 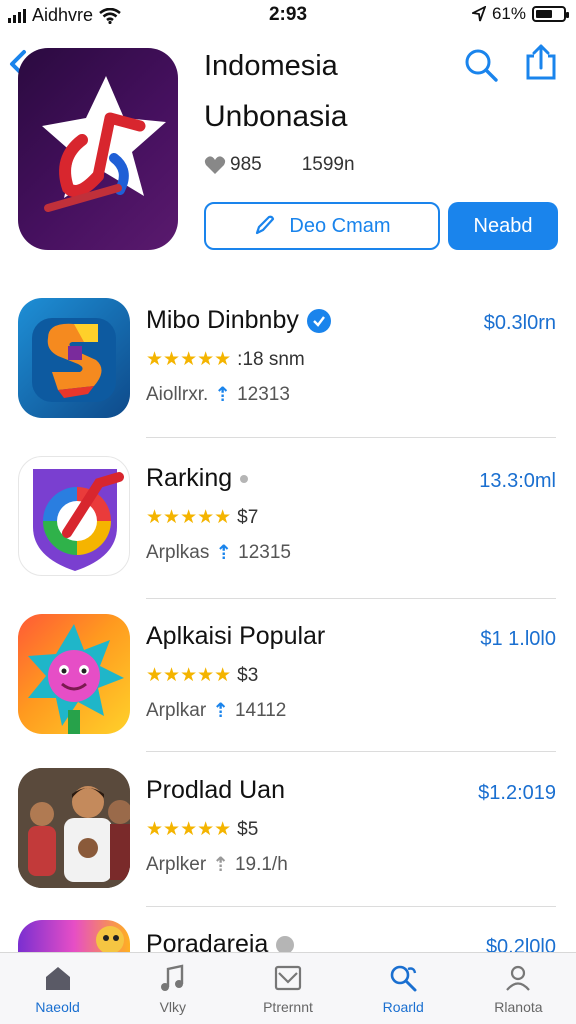 What do you see at coordinates (171, 977) in the screenshot?
I see `music-icon` at bounding box center [171, 977].